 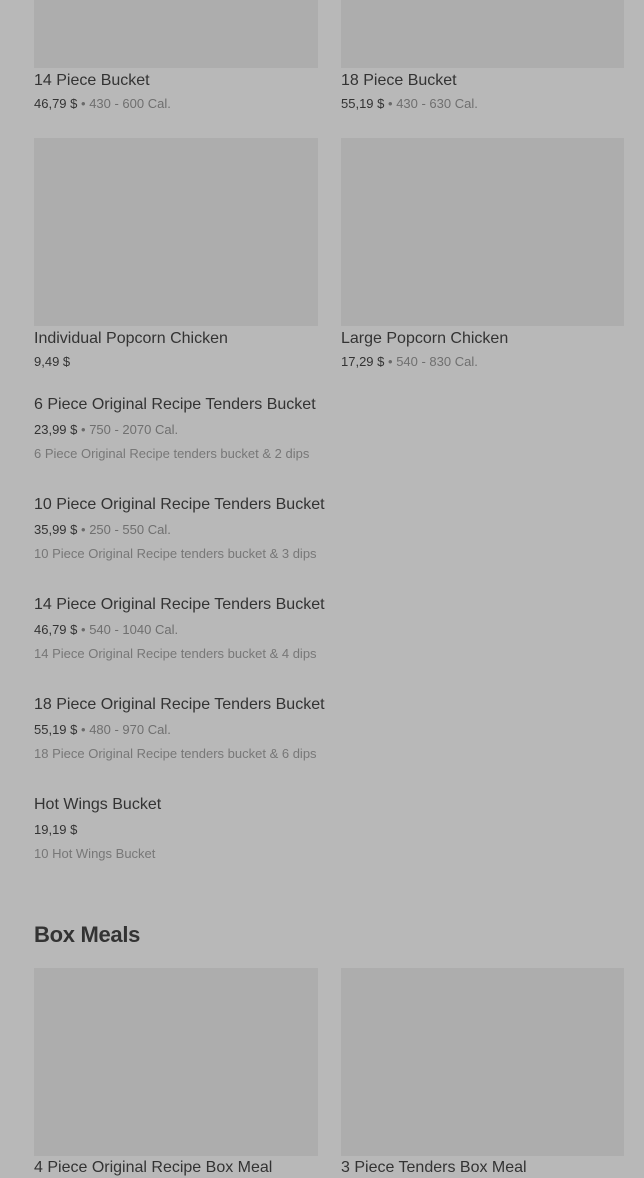 What do you see at coordinates (134, 629) in the screenshot?
I see `item-calories: 540 - 1040 Cal.` at bounding box center [134, 629].